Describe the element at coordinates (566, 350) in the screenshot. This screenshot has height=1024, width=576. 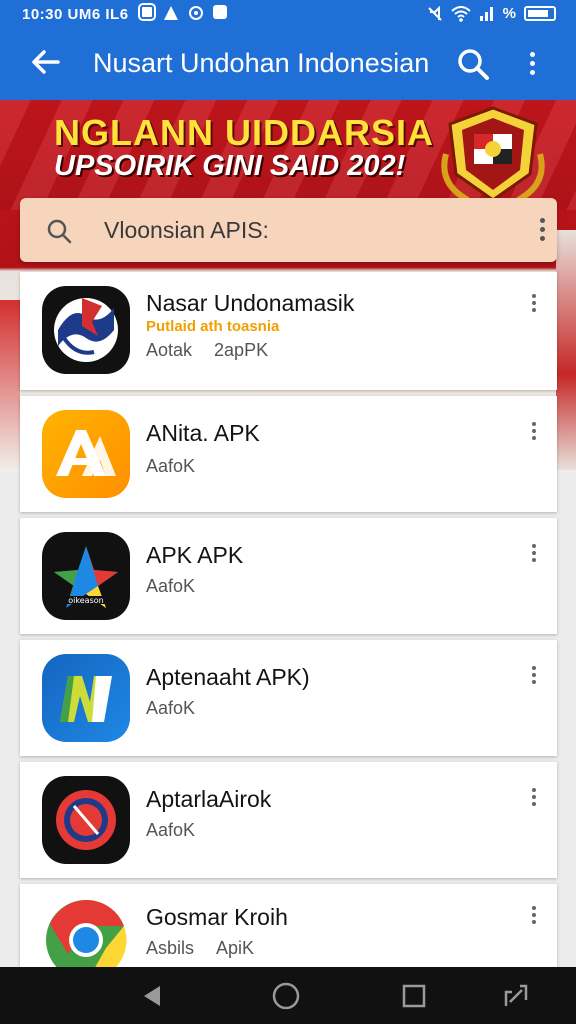
I see `banner-decoration-right` at that location.